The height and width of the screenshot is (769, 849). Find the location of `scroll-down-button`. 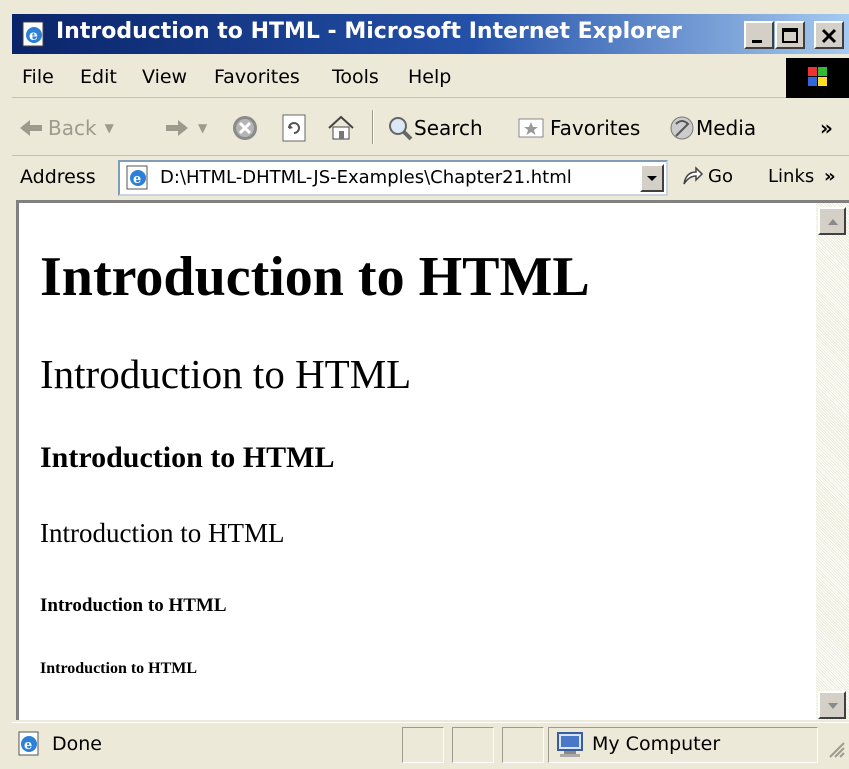

scroll-down-button is located at coordinates (832, 705).